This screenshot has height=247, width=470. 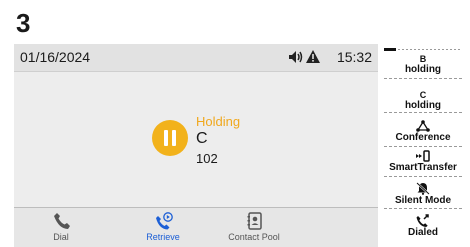 I want to click on softkey-dialed: Dialed, so click(x=423, y=228).